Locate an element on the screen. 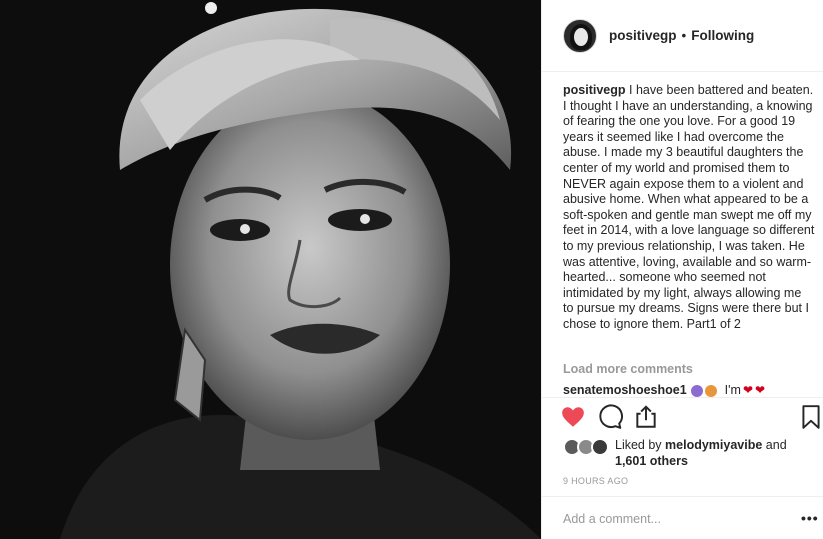 This screenshot has height=539, width=823. action-bar is located at coordinates (682, 417).